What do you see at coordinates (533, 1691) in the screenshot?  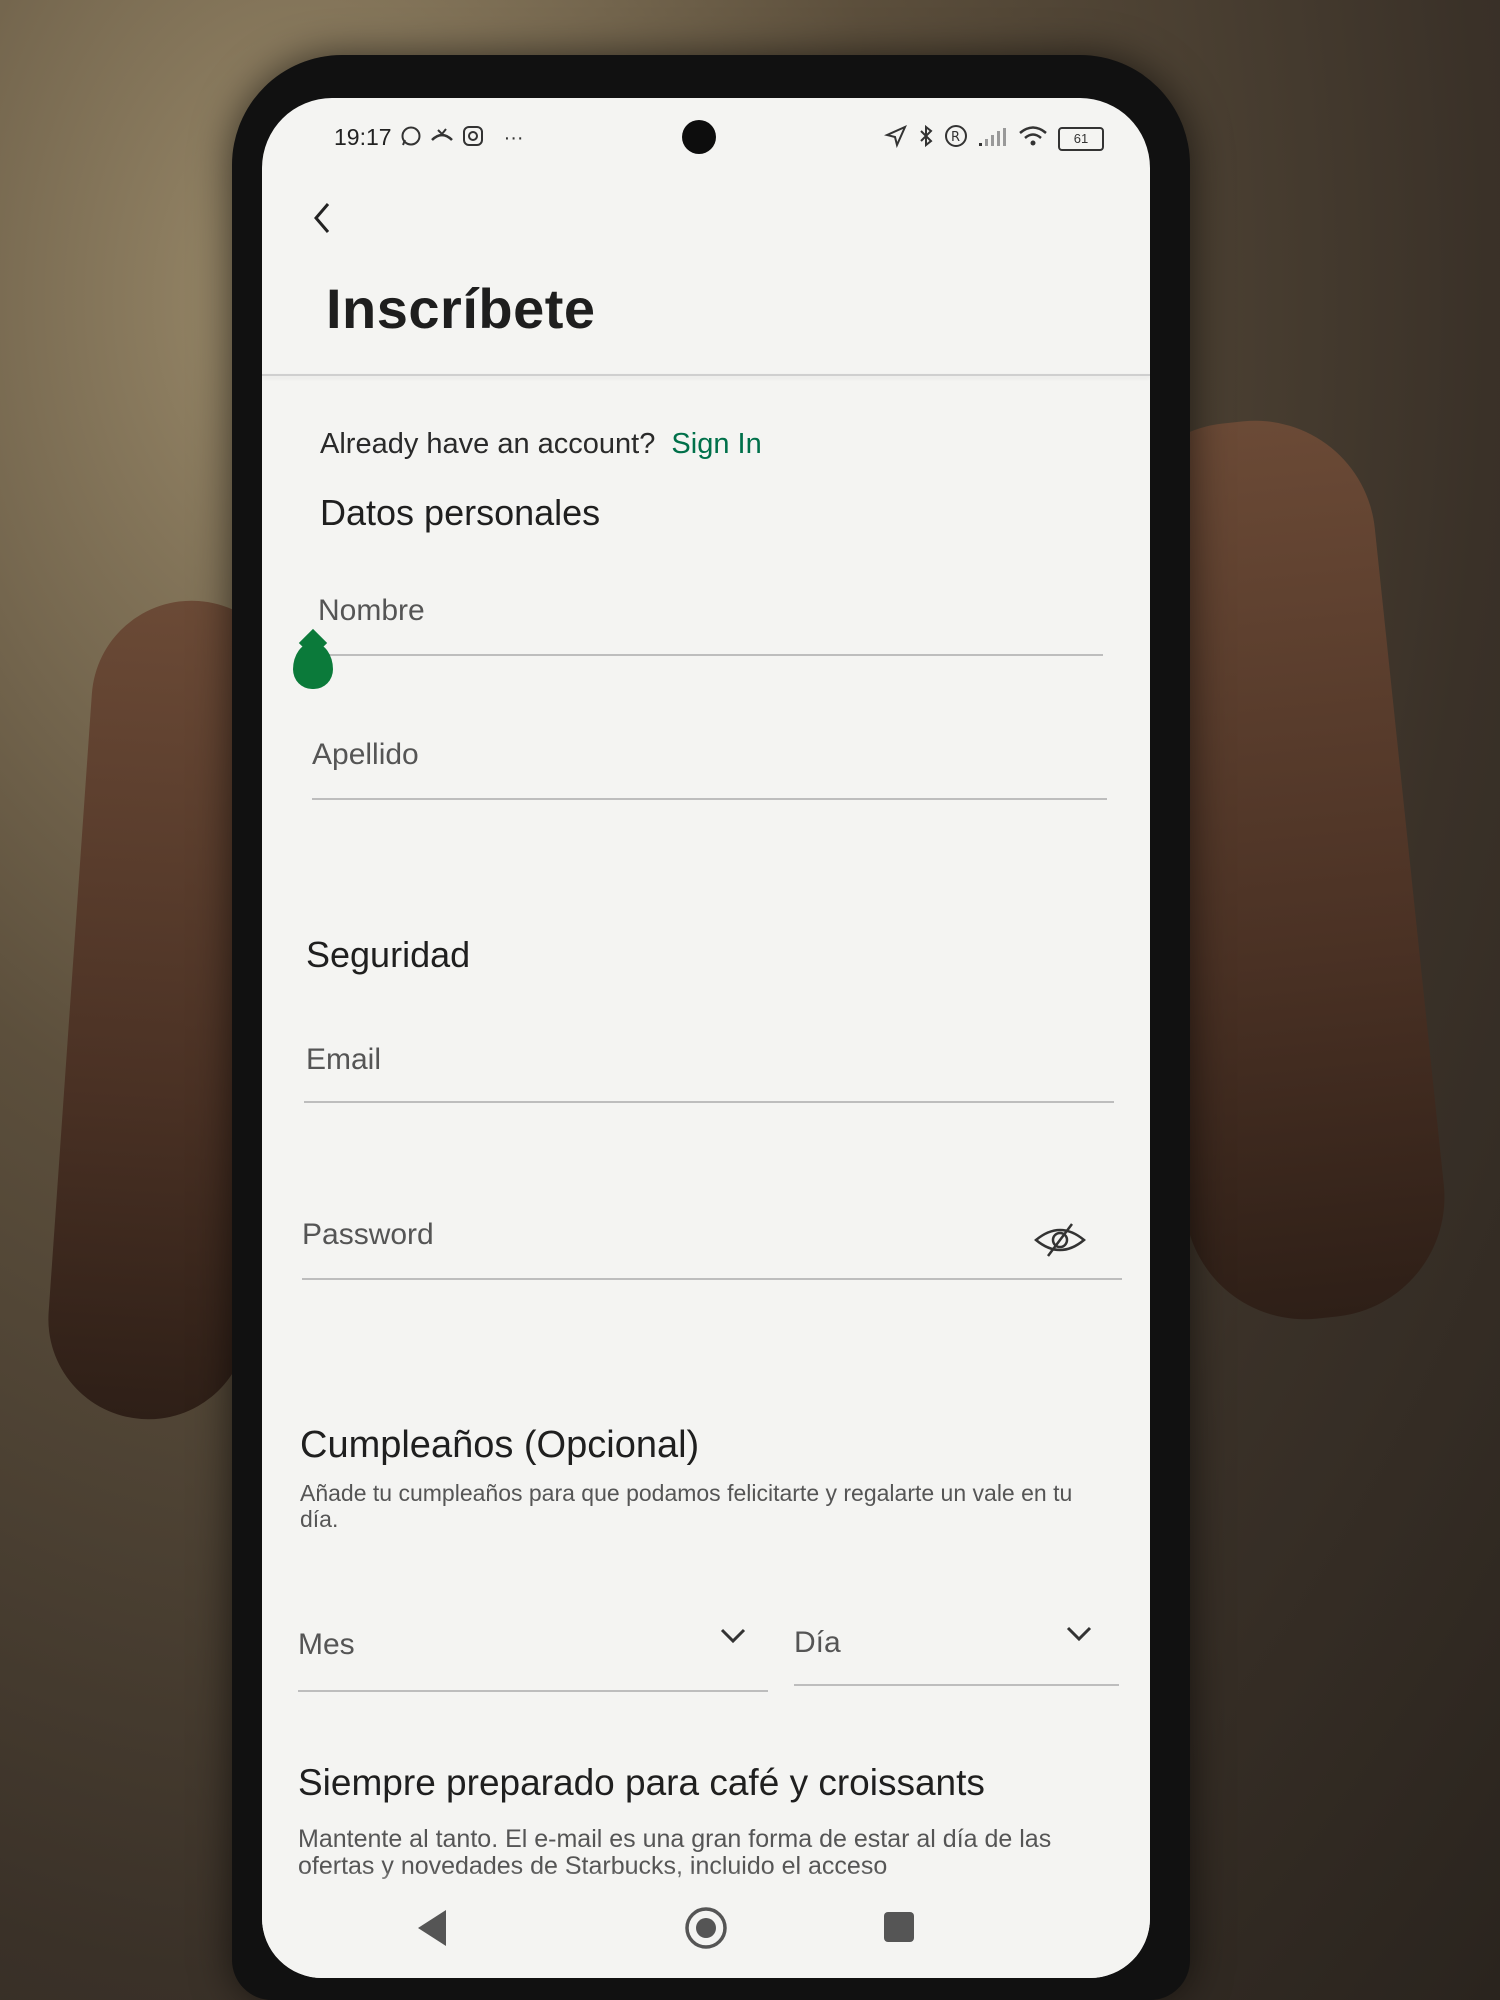 I see `month-underline` at bounding box center [533, 1691].